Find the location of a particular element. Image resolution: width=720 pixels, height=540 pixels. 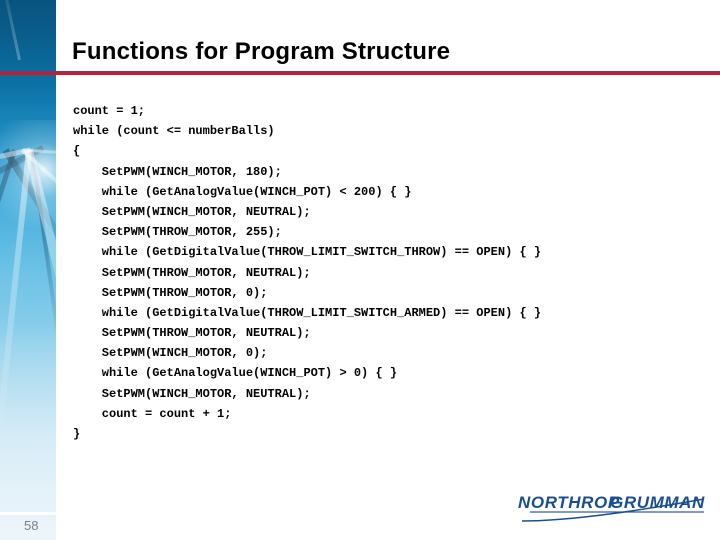

code-line: while (count <= numberBalls) is located at coordinates (174, 131).